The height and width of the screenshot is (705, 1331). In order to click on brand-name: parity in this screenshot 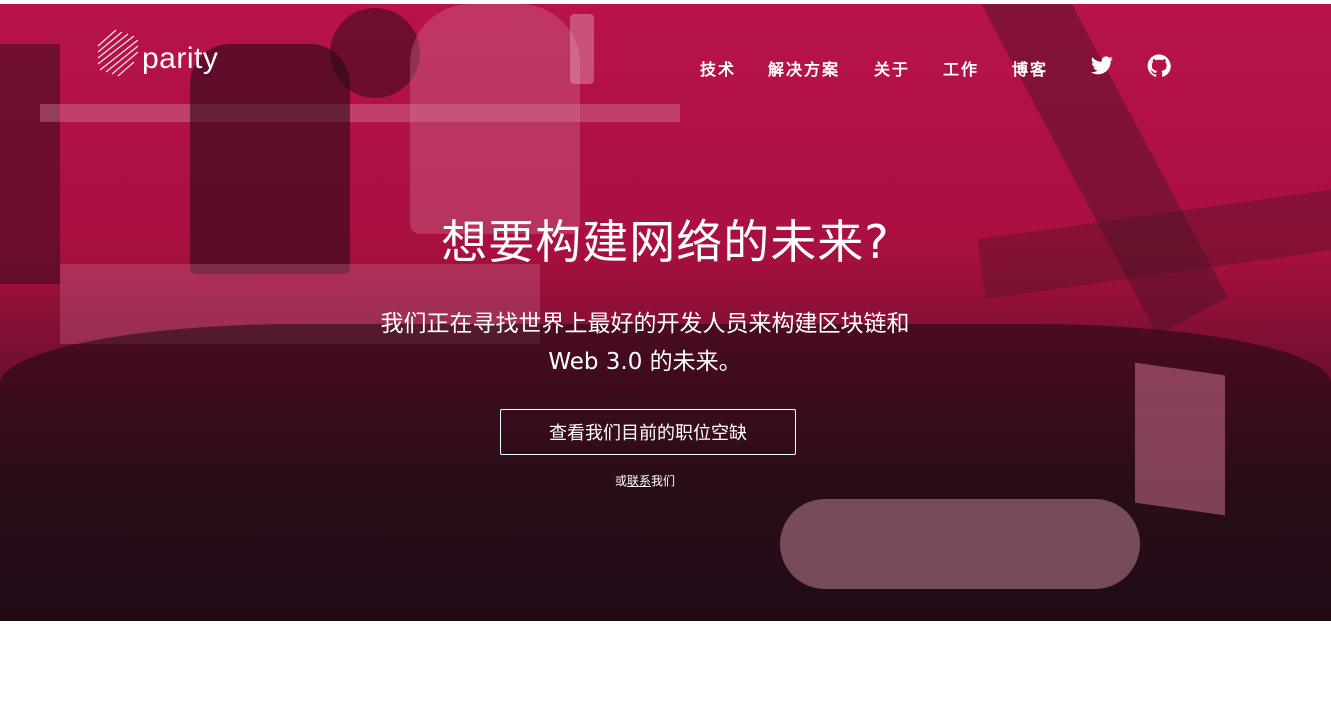, I will do `click(180, 58)`.